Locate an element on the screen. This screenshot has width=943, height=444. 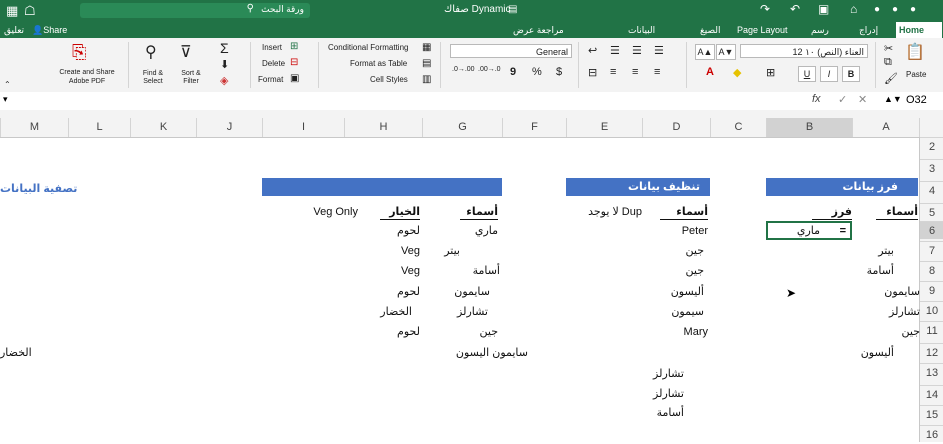
increase-decimal-button: .00→.0 is located at coordinates (489, 69).